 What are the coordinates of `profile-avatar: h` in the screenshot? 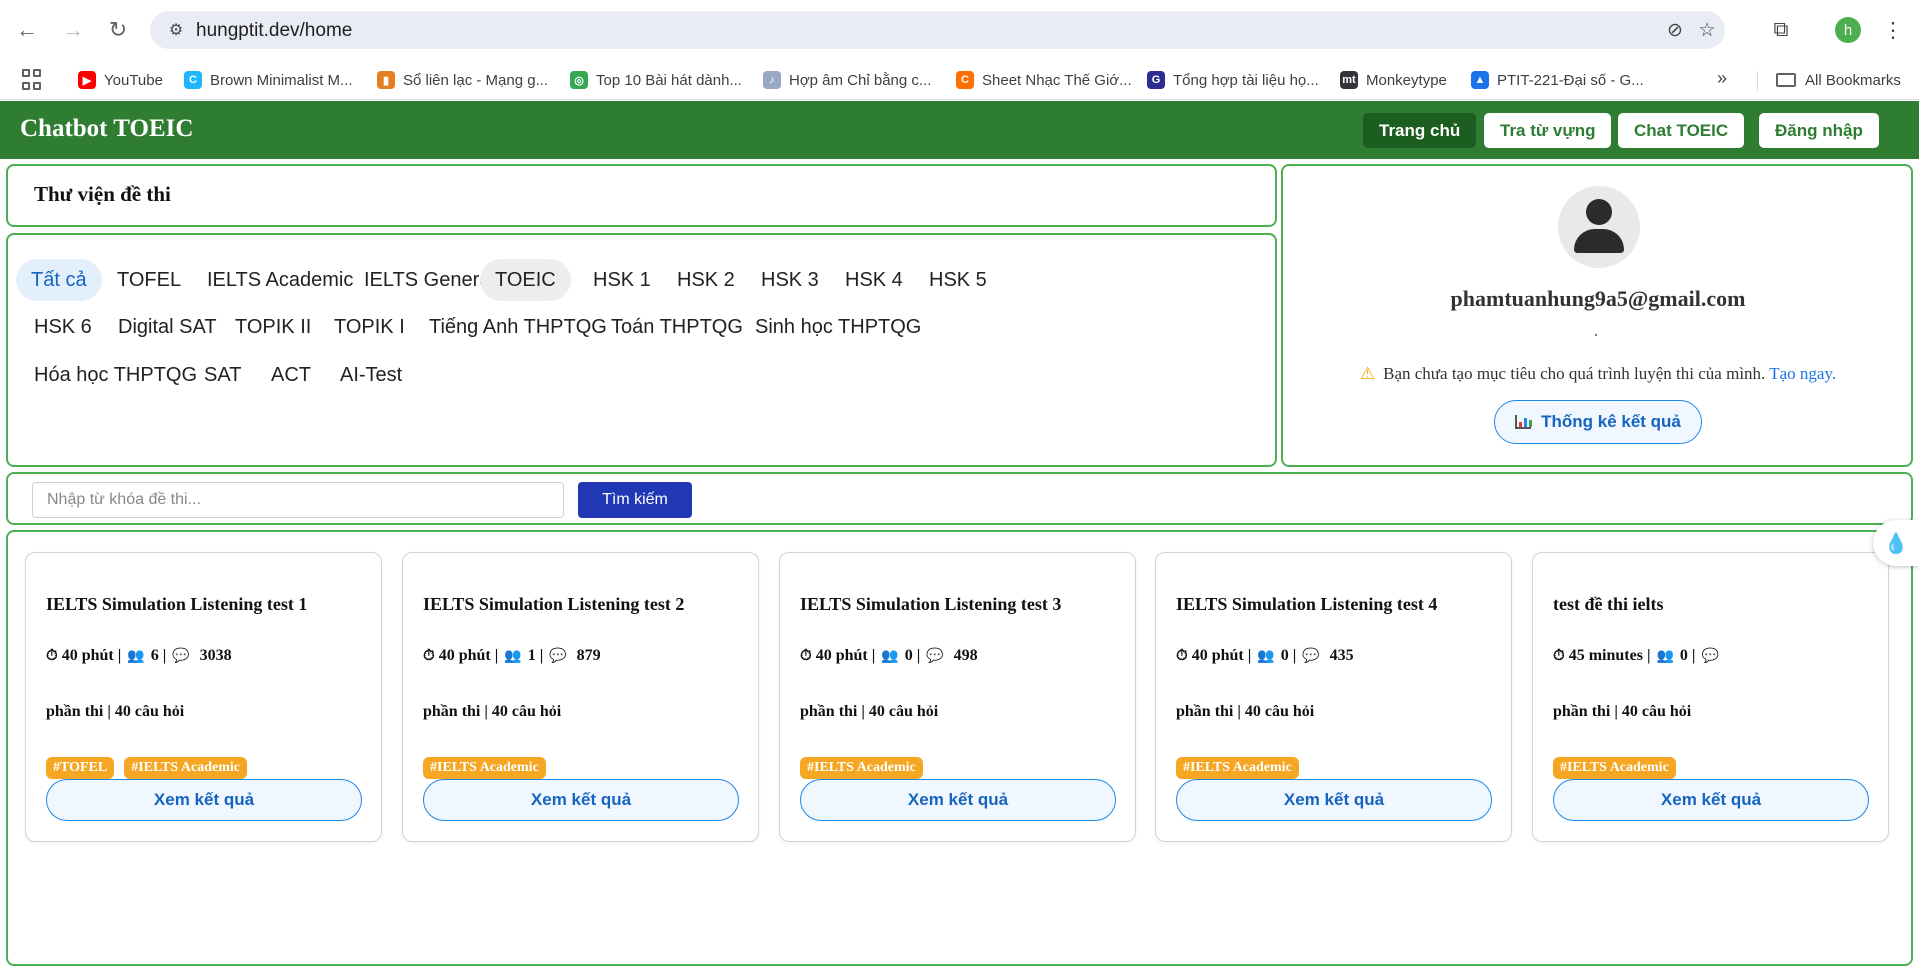 It's located at (1848, 30).